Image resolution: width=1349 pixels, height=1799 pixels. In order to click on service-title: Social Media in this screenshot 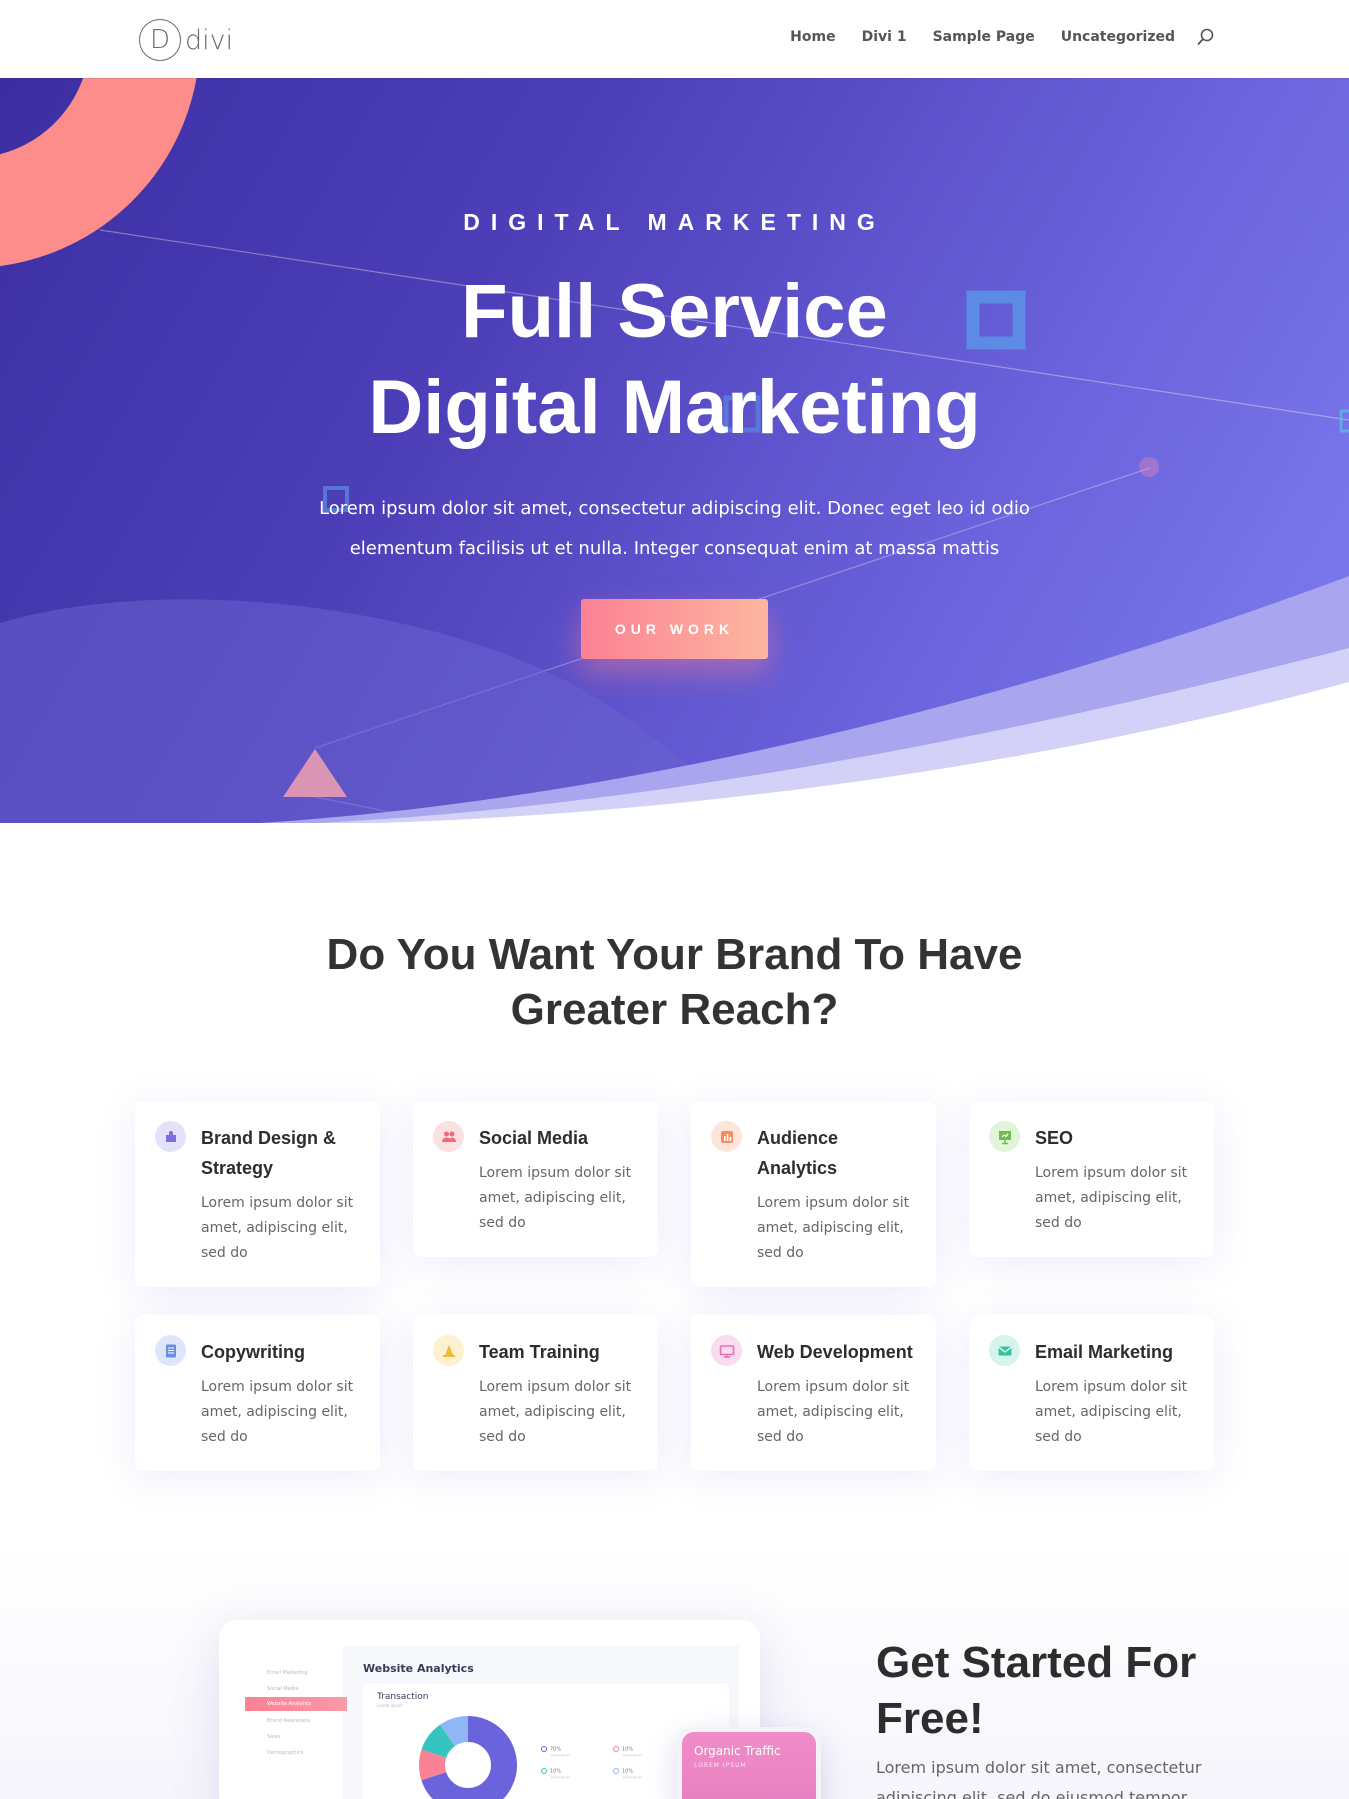, I will do `click(534, 1138)`.